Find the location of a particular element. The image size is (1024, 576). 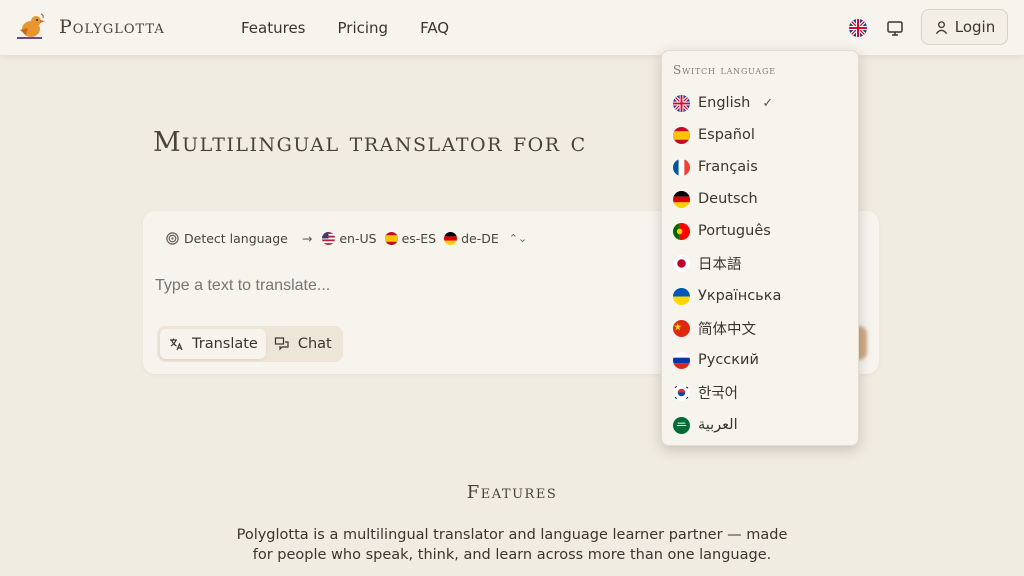

target-code-es-es: es-ES is located at coordinates (419, 238).